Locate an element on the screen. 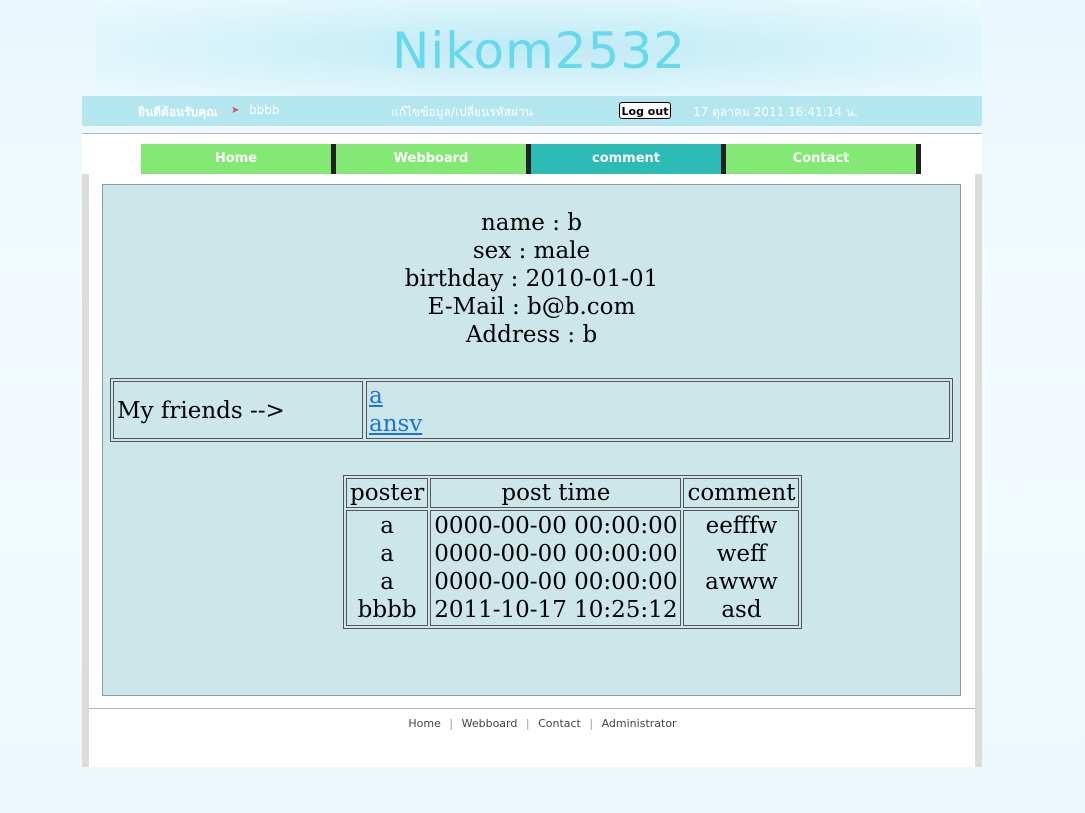  main-nav: Home Webboard comment Contact is located at coordinates (531, 159).